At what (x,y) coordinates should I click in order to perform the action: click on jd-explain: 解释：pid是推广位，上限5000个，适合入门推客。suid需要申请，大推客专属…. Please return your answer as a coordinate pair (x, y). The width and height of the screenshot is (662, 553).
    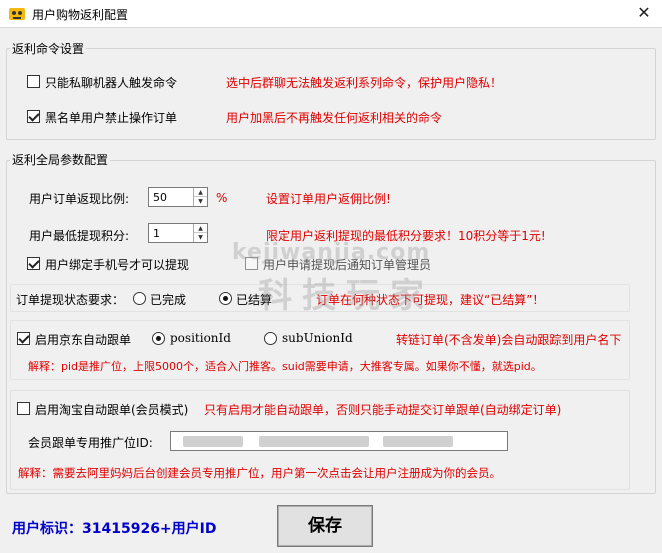
    Looking at the image, I should click on (285, 366).